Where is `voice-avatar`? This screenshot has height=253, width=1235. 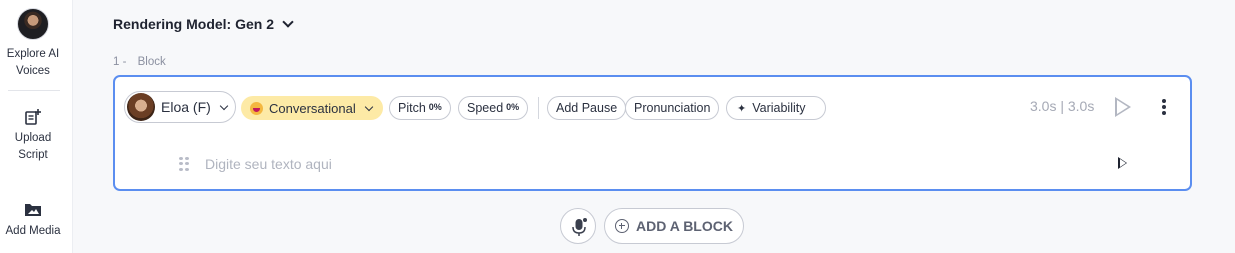
voice-avatar is located at coordinates (141, 107).